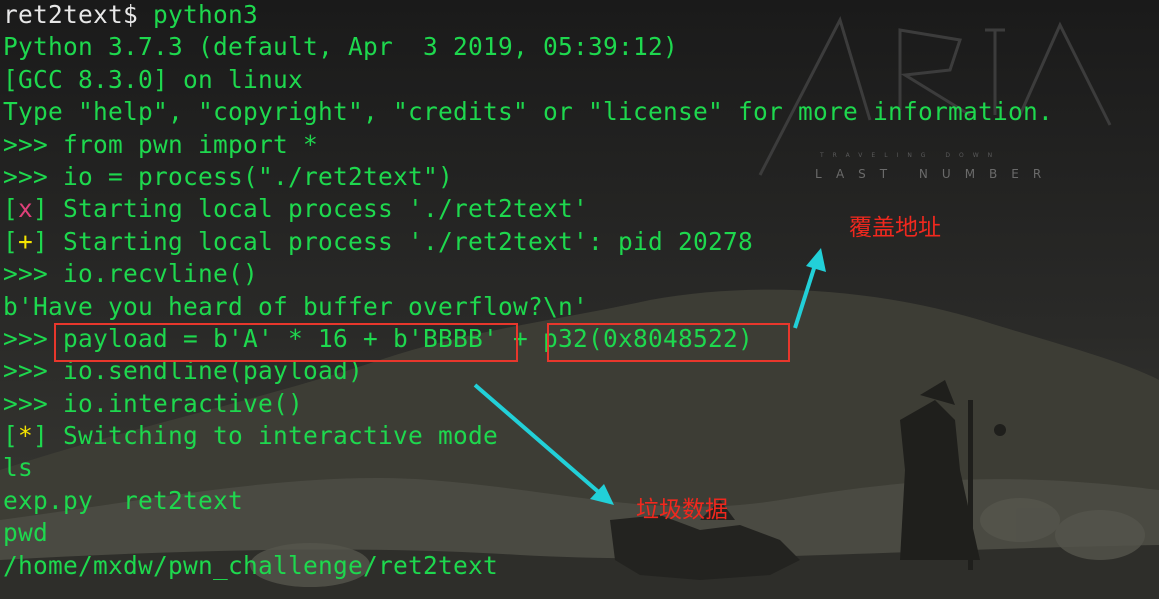 The width and height of the screenshot is (1159, 599). What do you see at coordinates (528, 145) in the screenshot?
I see `terminal-line: >>> from pwn import *` at bounding box center [528, 145].